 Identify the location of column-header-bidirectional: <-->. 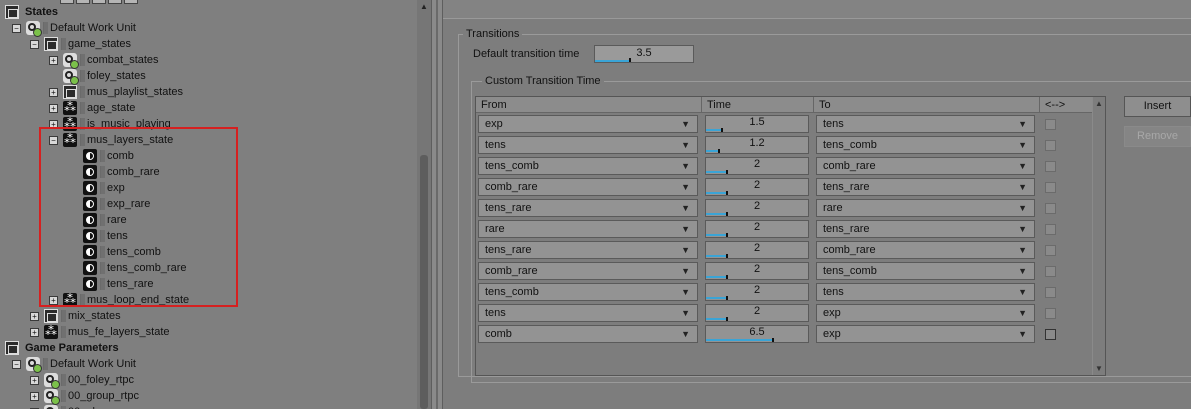
(1067, 105).